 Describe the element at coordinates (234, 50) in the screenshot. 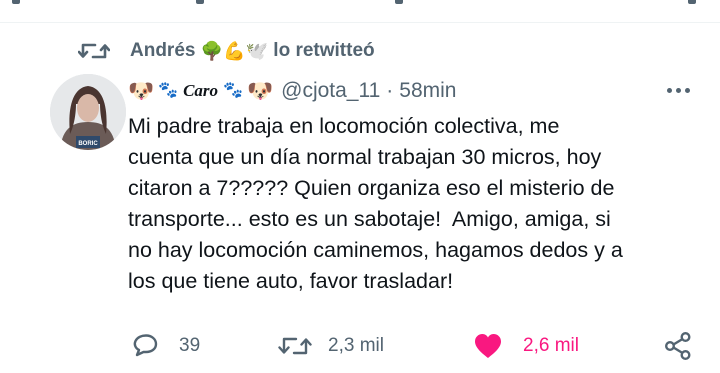

I see `flexed-biceps-emoji: 💪` at that location.